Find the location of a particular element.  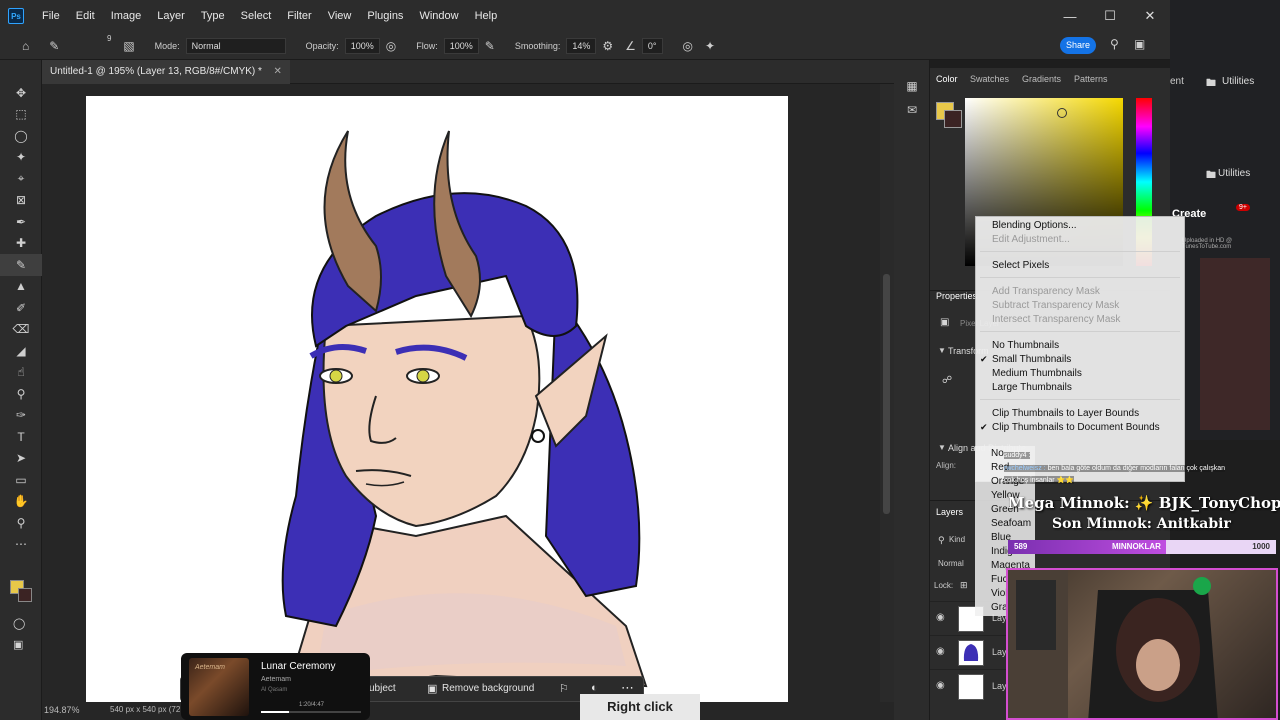

brush-preset-icon: ✎ is located at coordinates (54, 46).